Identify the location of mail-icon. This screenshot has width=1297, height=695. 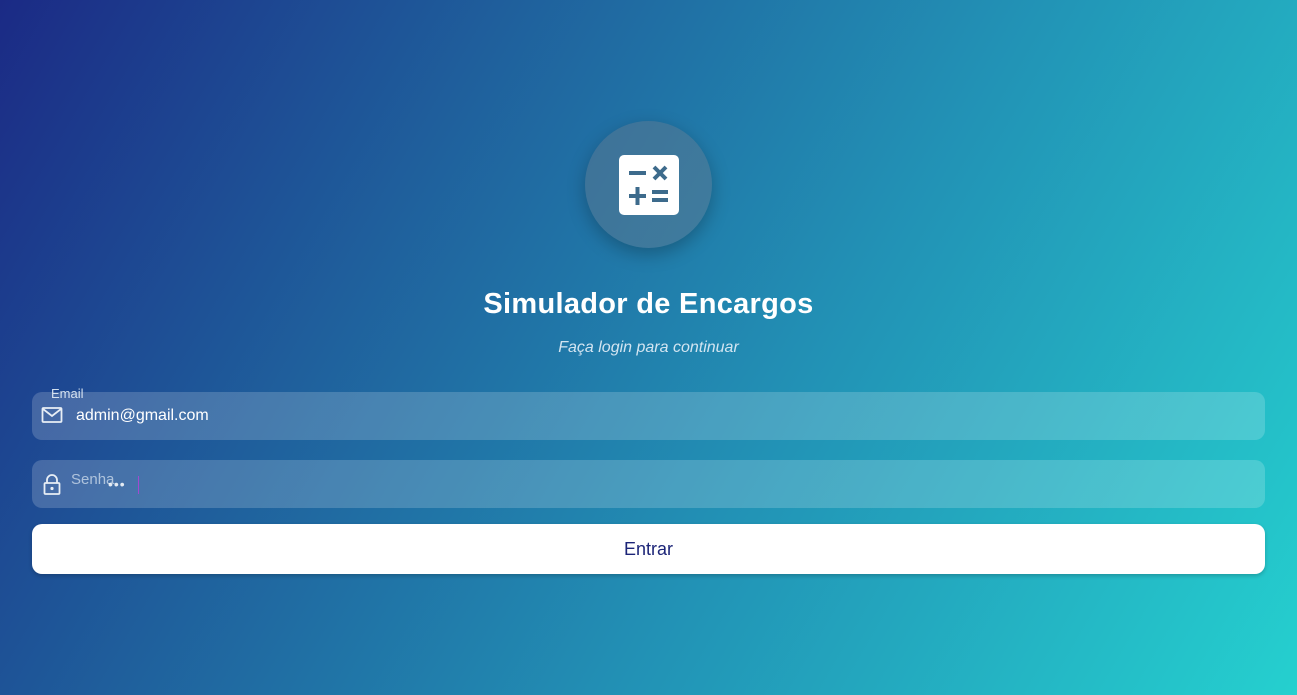
(52, 415).